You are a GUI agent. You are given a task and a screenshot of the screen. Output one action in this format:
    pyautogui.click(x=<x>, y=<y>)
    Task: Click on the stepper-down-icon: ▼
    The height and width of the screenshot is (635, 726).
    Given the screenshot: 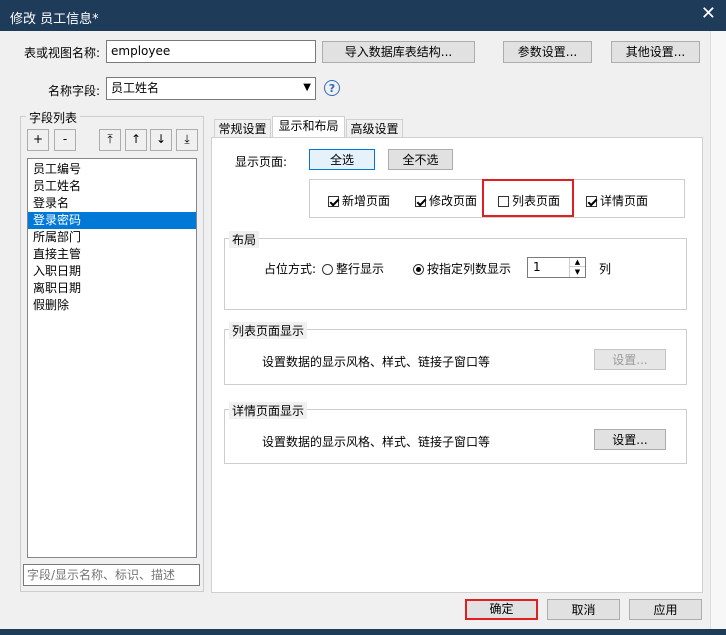 What is the action you would take?
    pyautogui.click(x=577, y=272)
    